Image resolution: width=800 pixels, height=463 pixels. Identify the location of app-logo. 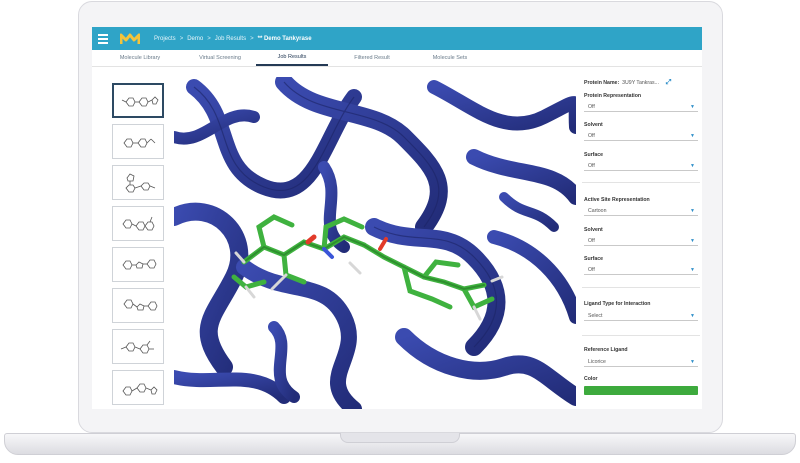
(130, 38).